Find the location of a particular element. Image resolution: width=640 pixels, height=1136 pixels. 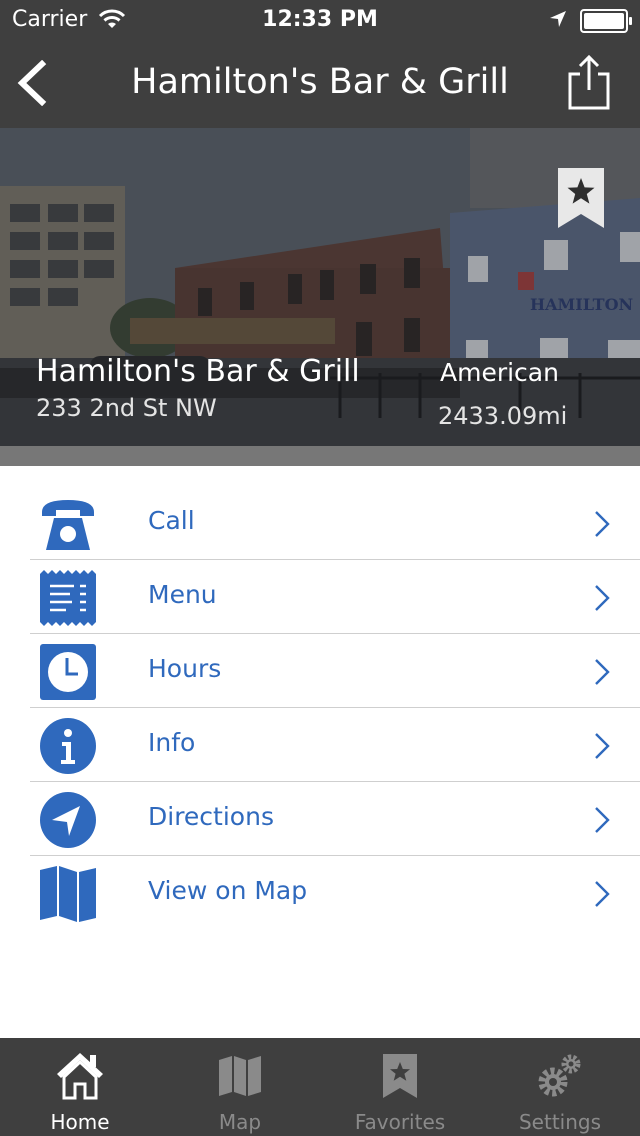

top-bar: Carrier 12:33 PM Hamilton's Bar & Grill is located at coordinates (320, 64).